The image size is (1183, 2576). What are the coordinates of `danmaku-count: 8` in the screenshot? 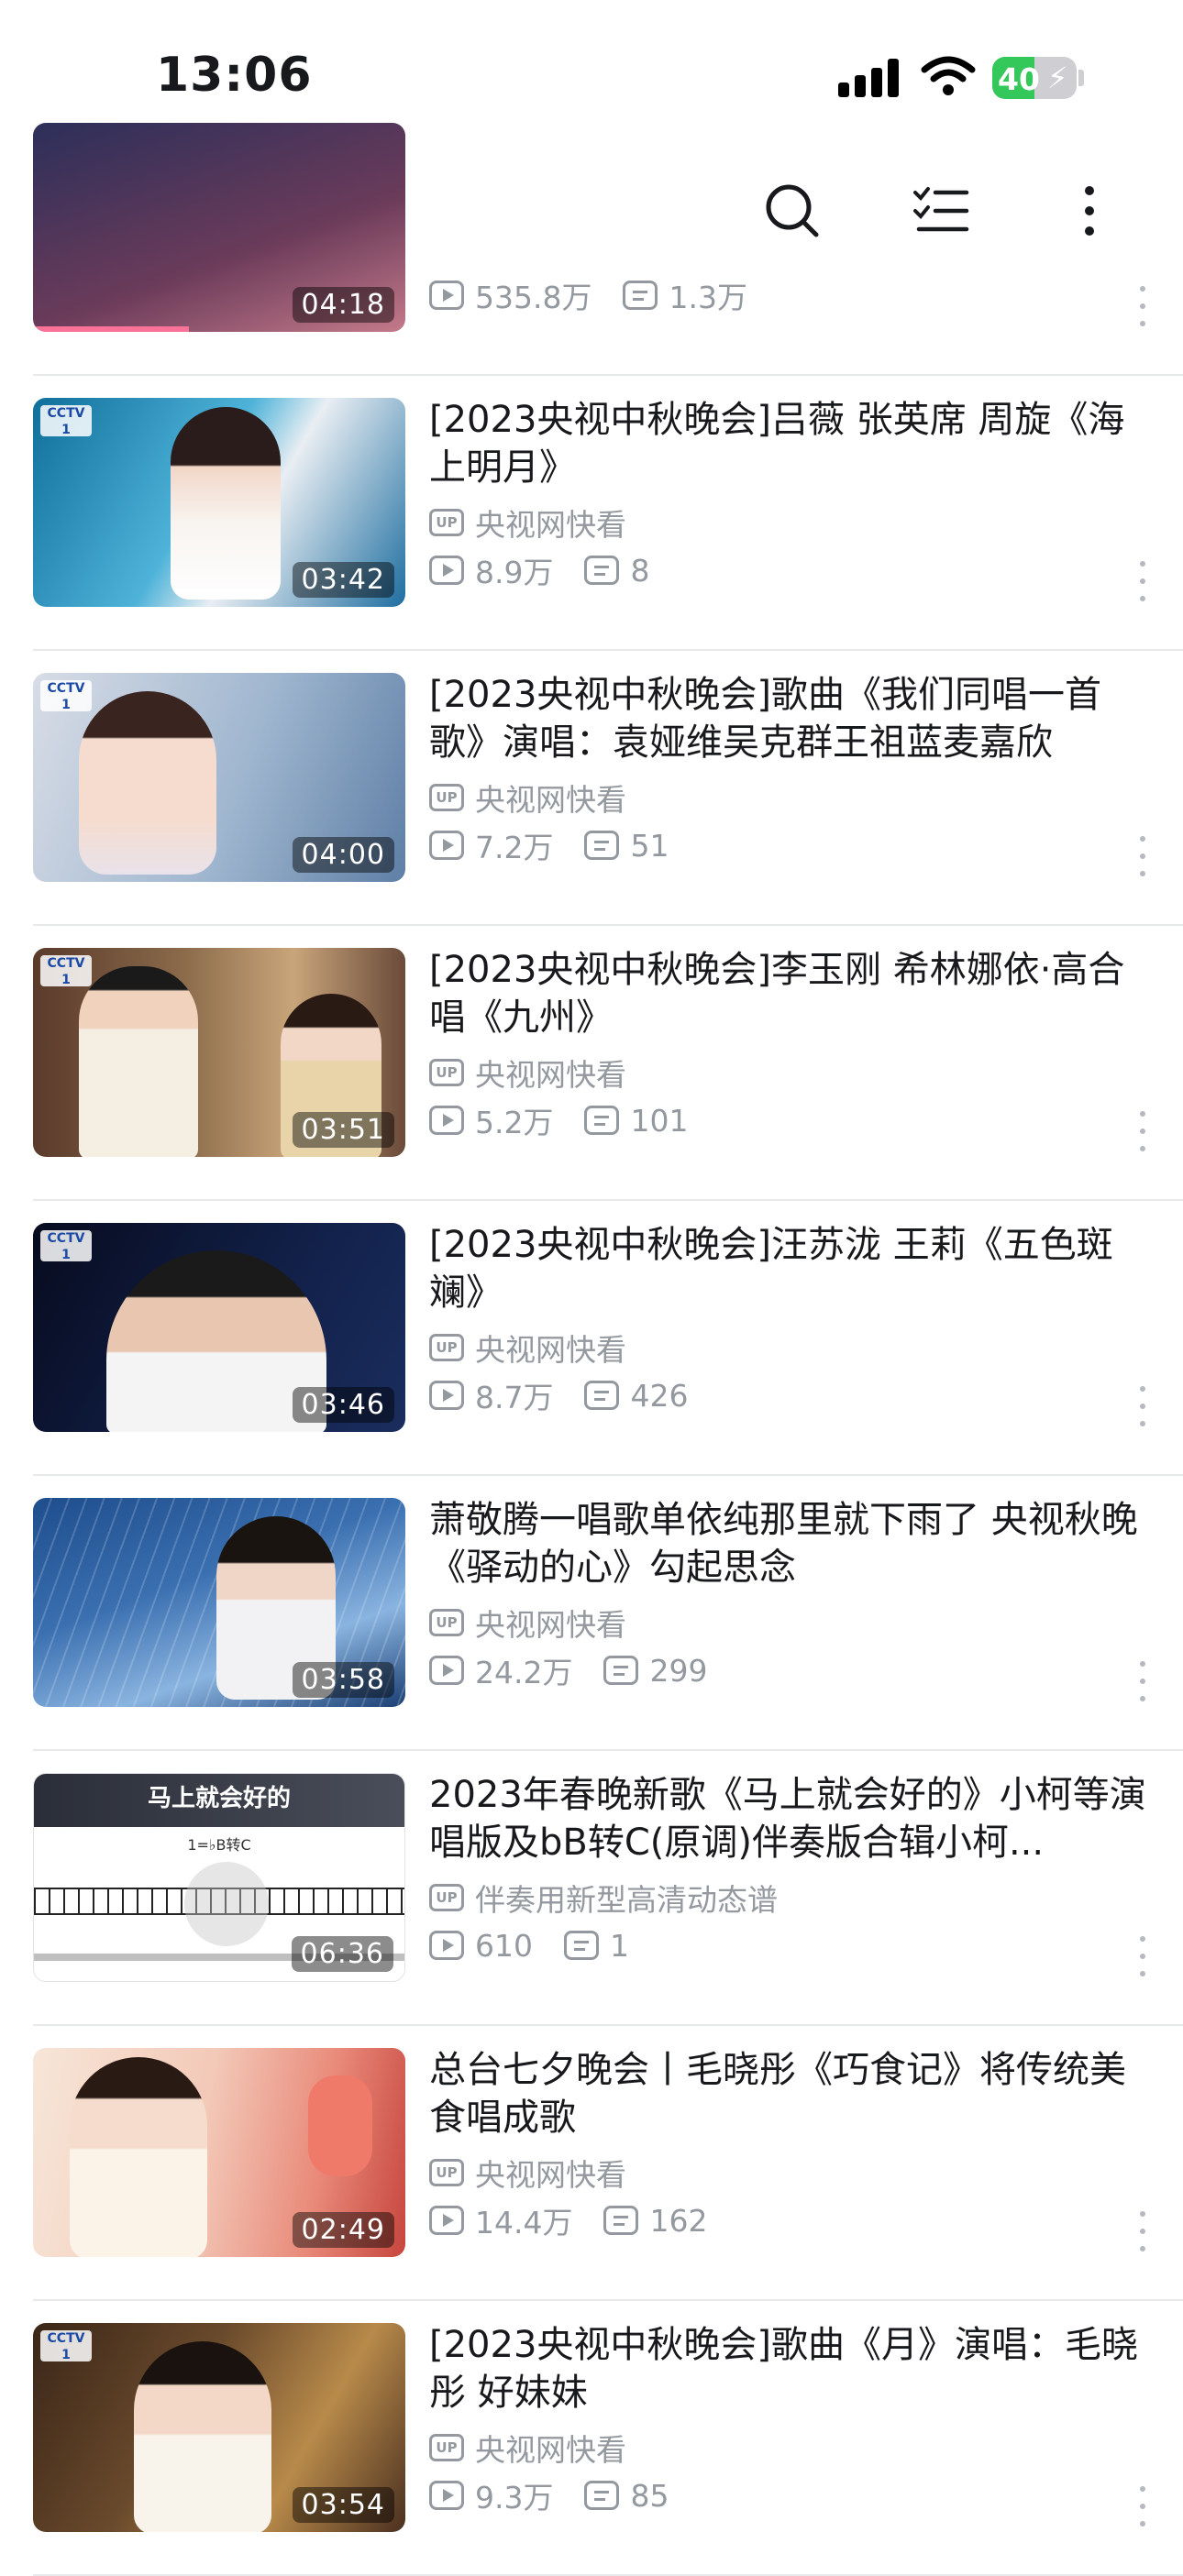 It's located at (640, 571).